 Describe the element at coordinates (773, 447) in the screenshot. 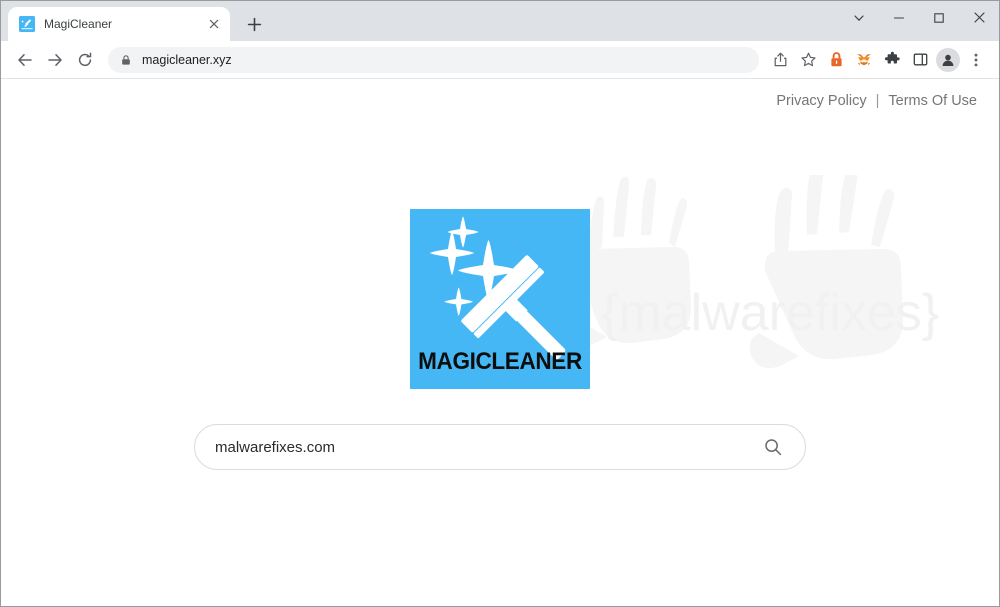

I see `search-icon` at that location.